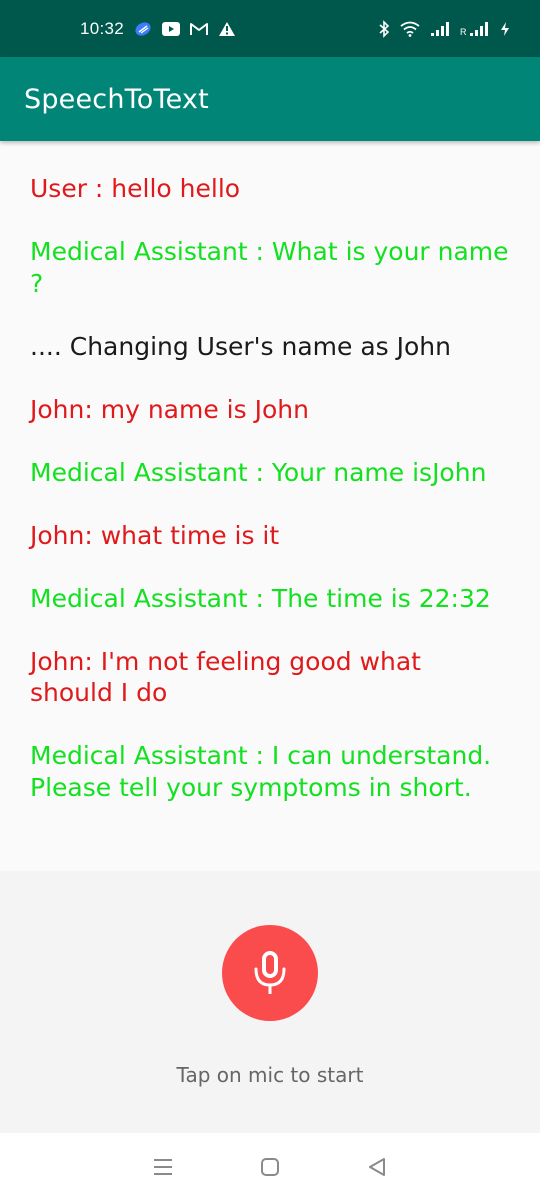 This screenshot has width=540, height=1200. What do you see at coordinates (199, 29) in the screenshot?
I see `gmail-icon` at bounding box center [199, 29].